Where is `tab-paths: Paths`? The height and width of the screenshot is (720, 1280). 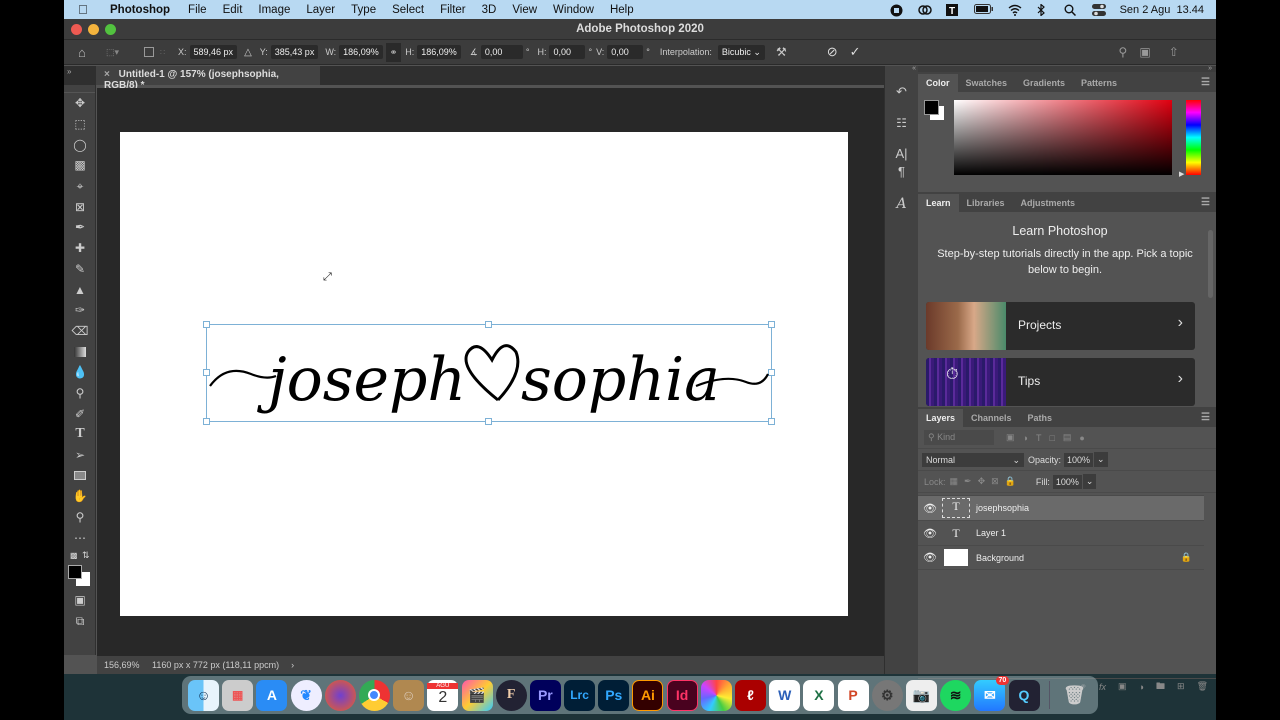 tab-paths: Paths is located at coordinates (1040, 420).